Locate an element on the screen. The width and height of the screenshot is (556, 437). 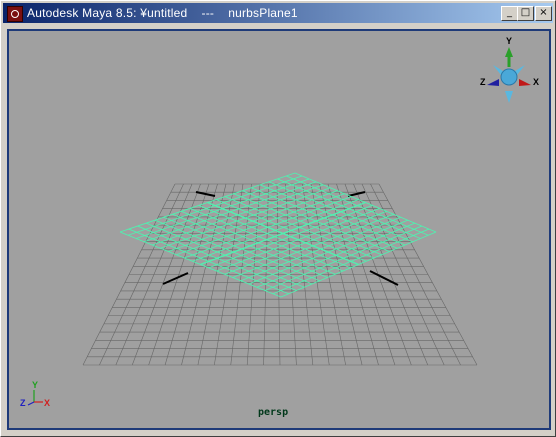
gizmo-y-label: Y is located at coordinates (35, 385).